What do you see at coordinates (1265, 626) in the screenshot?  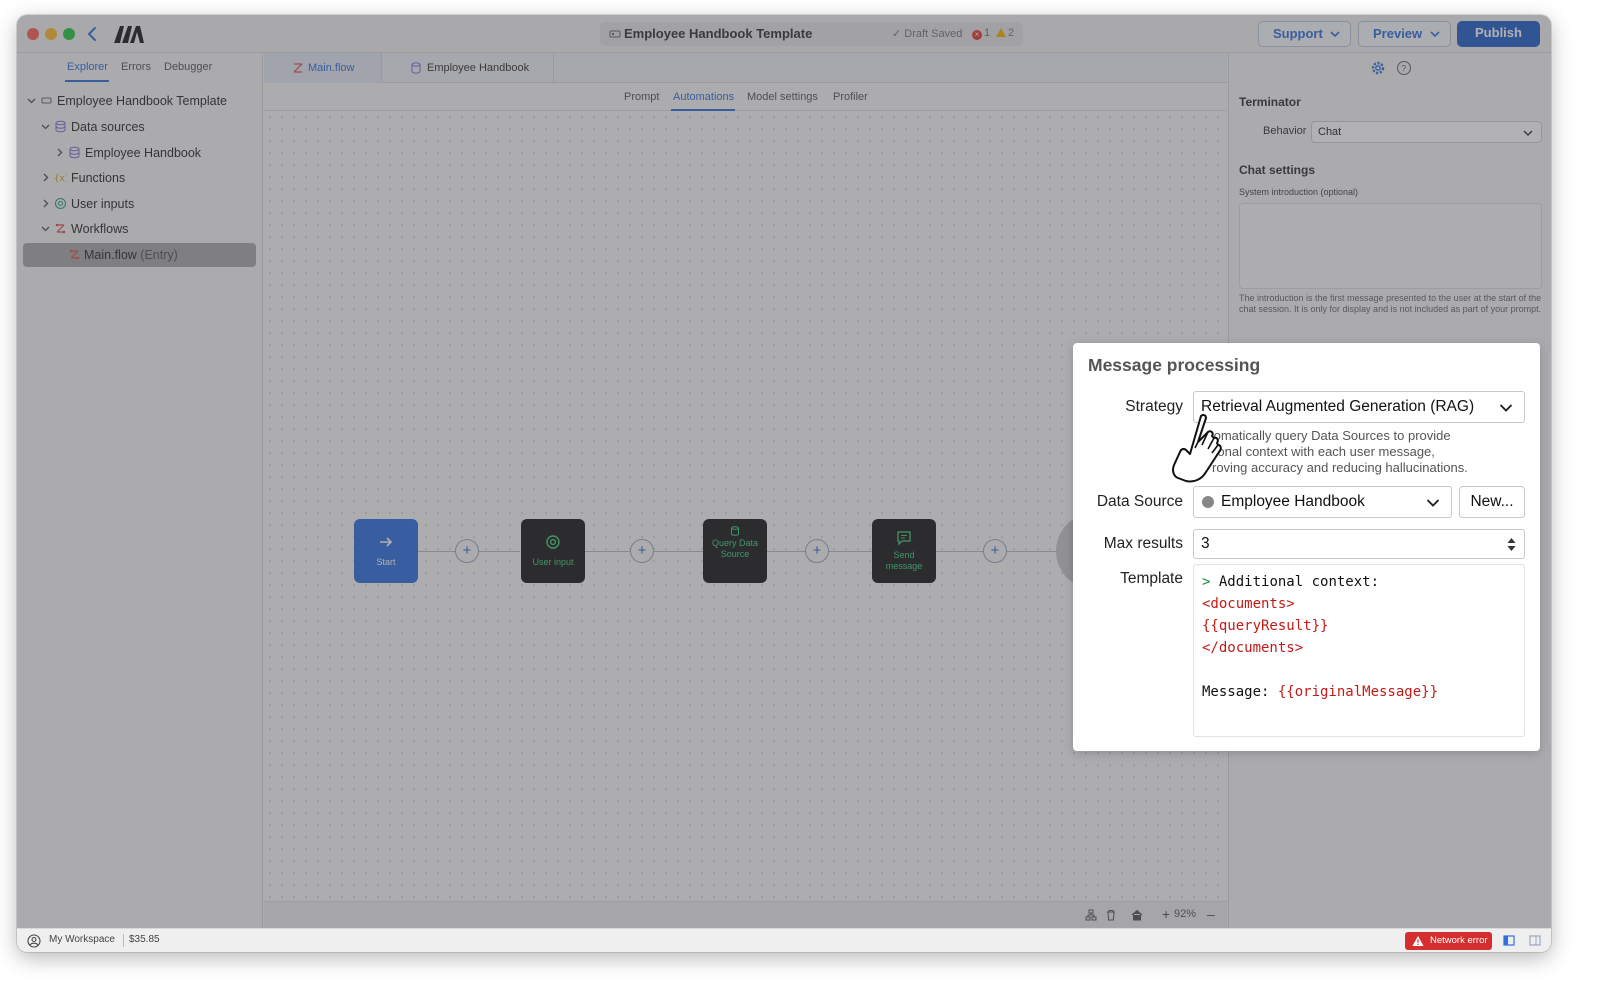 I see `code-line: {{queryResult}}` at bounding box center [1265, 626].